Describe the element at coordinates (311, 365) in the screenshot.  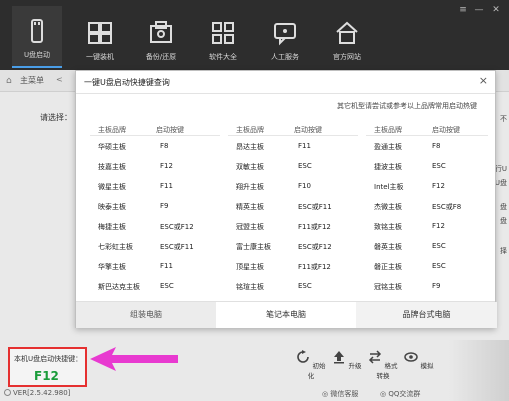
I see `init-button: 初始化` at that location.